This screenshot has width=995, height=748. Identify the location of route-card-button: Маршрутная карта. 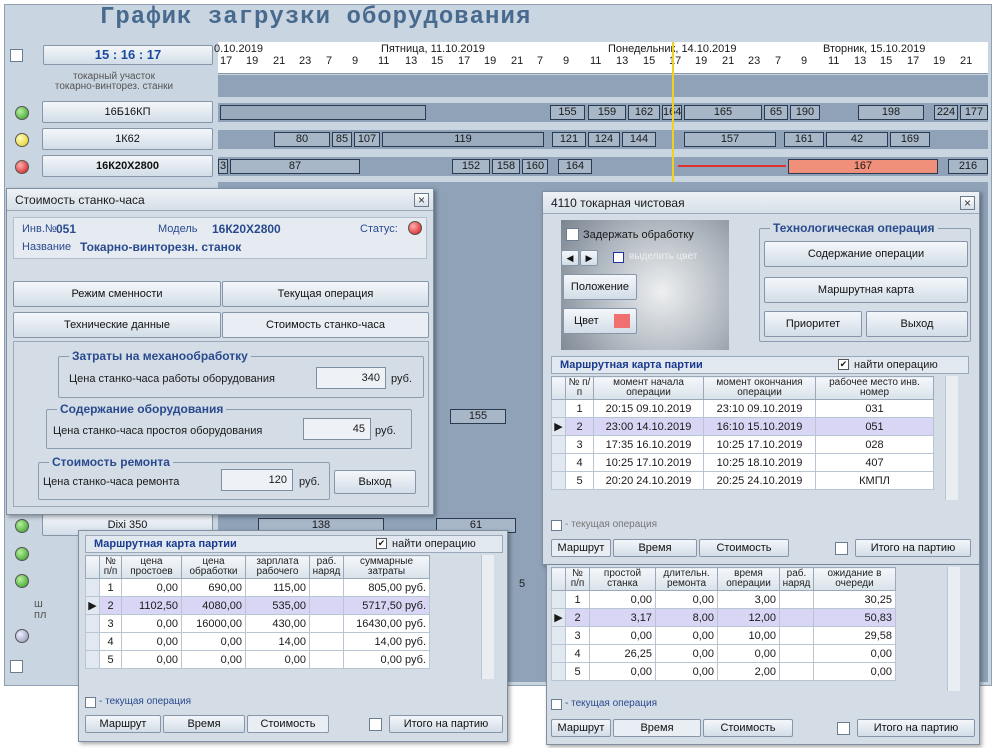
(866, 290).